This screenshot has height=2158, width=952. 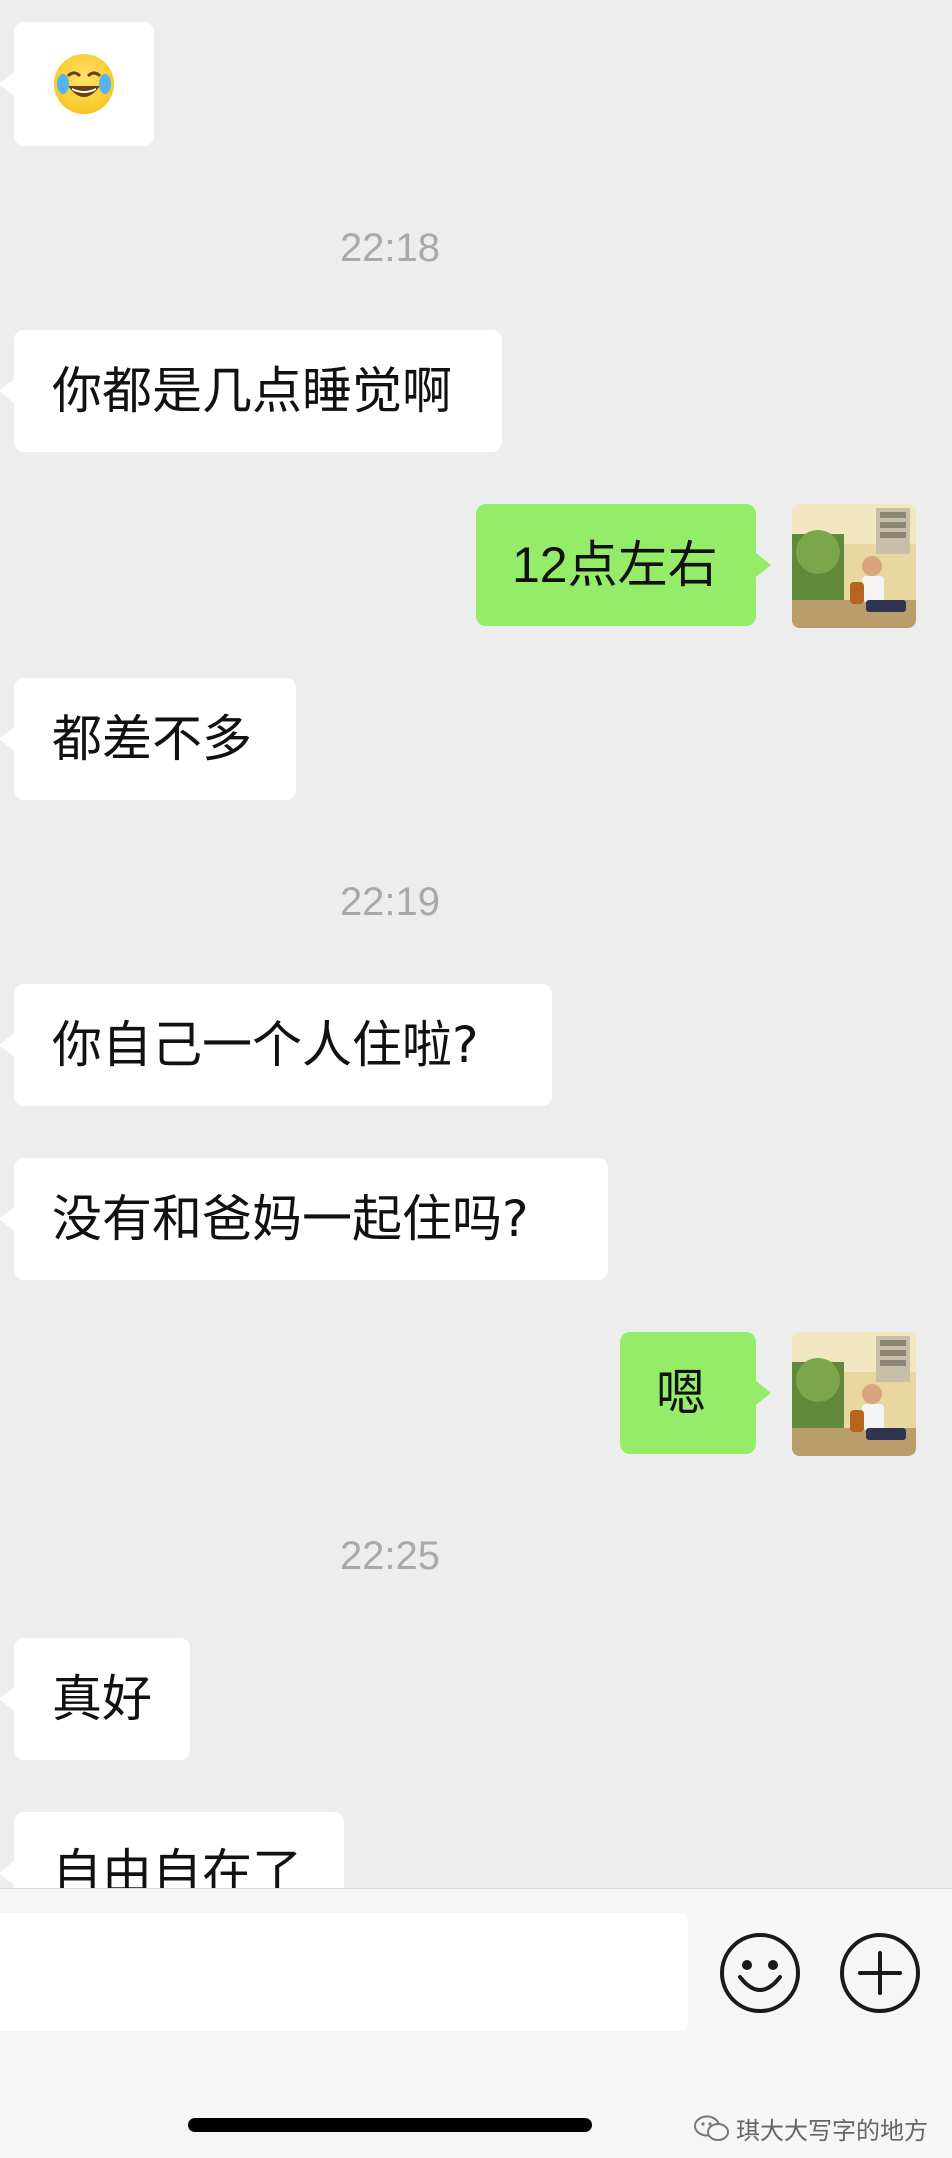 I want to click on chat-input-bar: 琪大大写字的地方, so click(x=476, y=2023).